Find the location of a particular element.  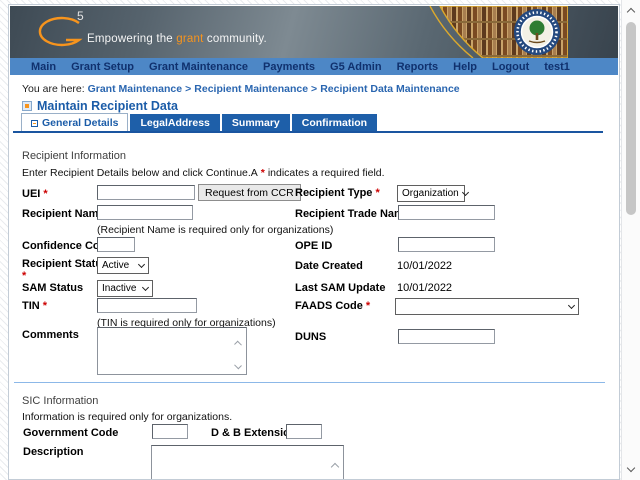

last-sam-update-value: 10/01/2022 is located at coordinates (425, 288).